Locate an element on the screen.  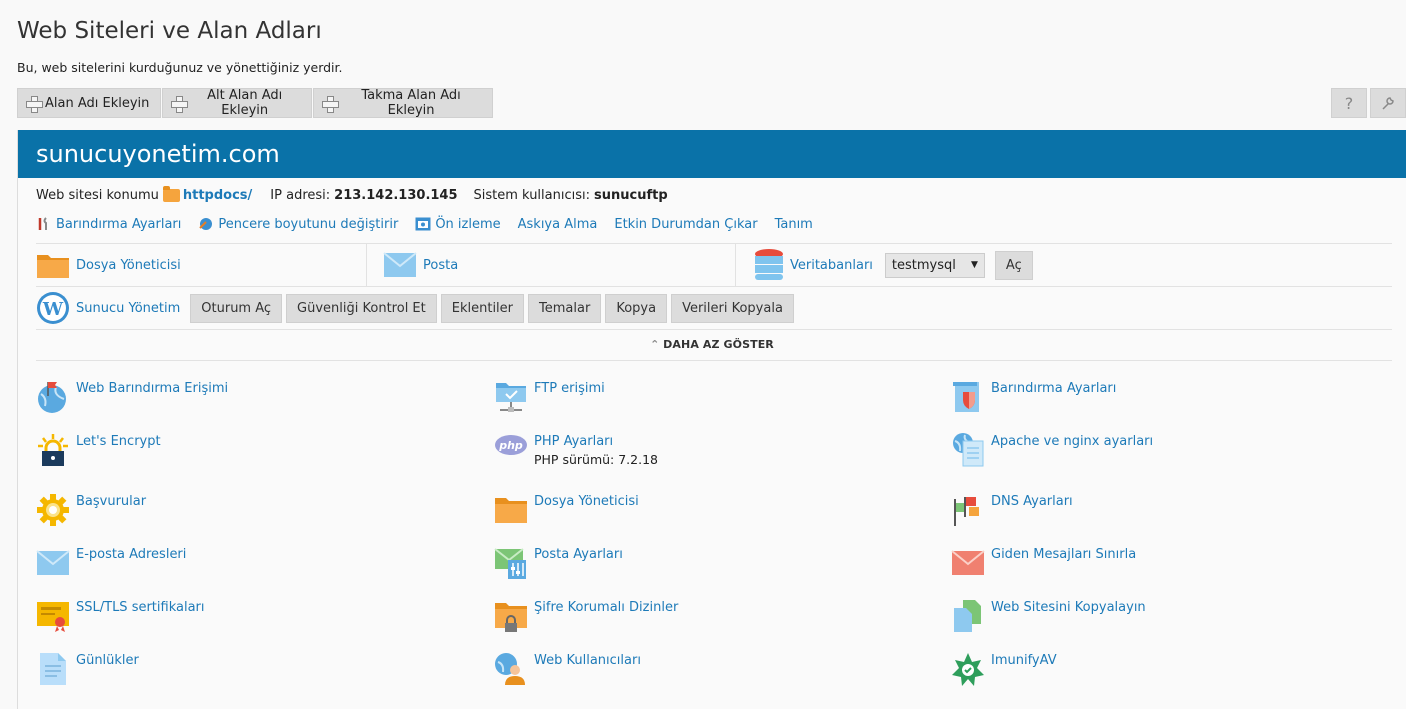
mail-settings-item: Posta Ayarları is located at coordinates (558, 563).